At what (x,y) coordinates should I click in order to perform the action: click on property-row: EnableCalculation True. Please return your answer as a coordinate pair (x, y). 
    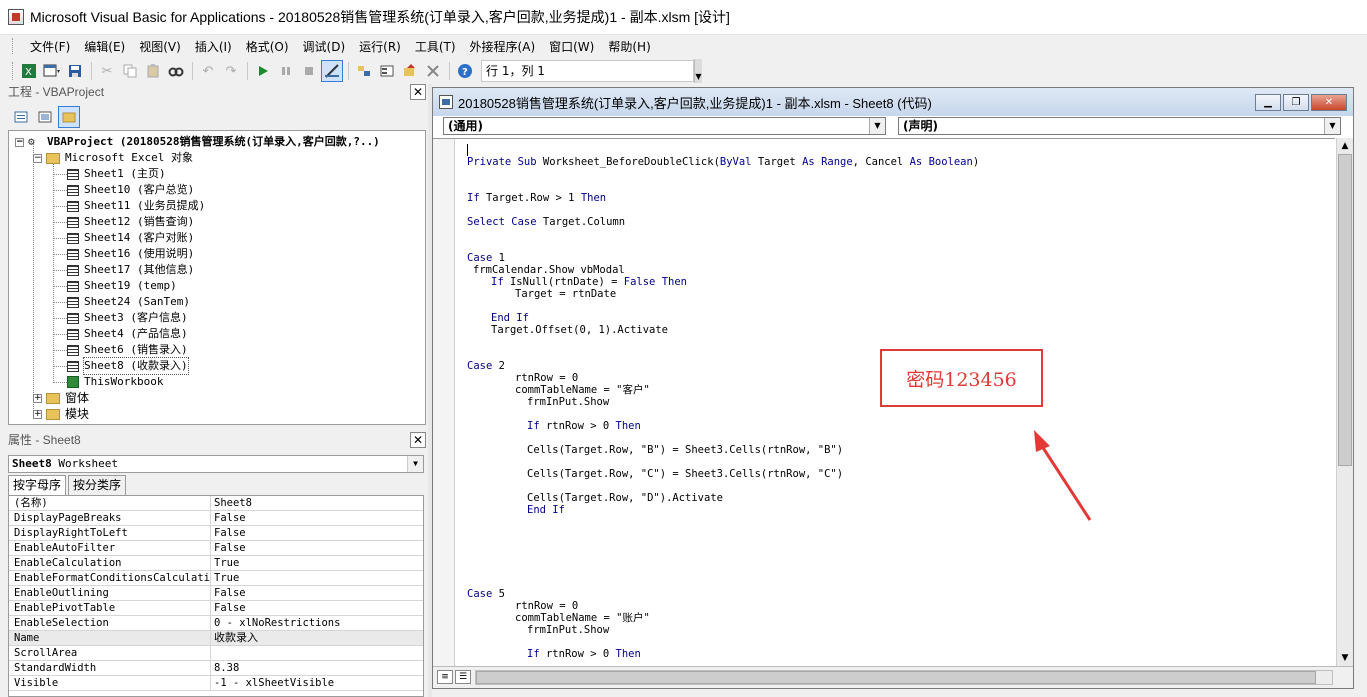
    Looking at the image, I should click on (216, 563).